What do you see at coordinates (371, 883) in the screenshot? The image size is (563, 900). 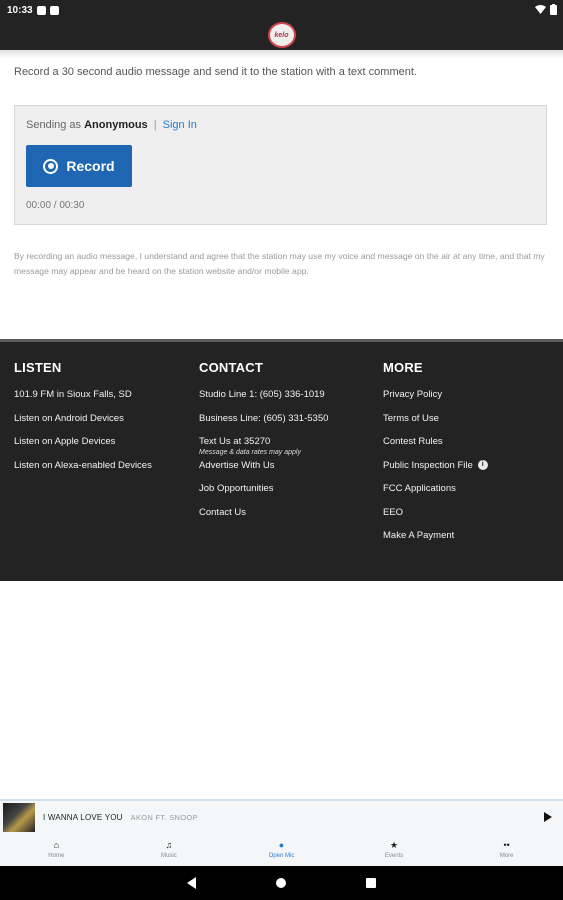 I see `recents-icon` at bounding box center [371, 883].